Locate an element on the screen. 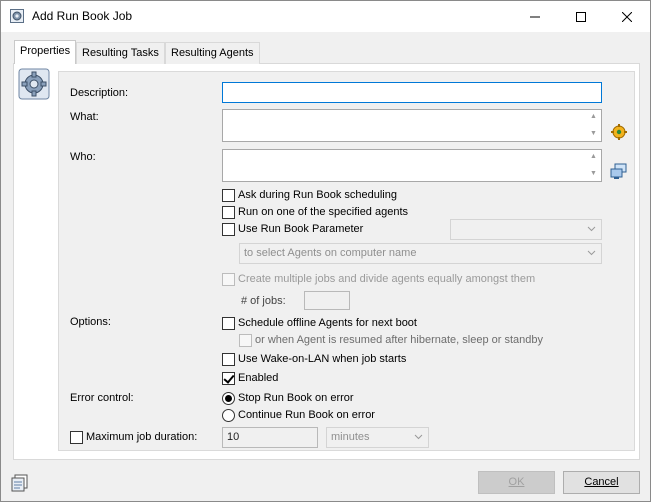  run-on-one-agent-checkbox is located at coordinates (228, 212).